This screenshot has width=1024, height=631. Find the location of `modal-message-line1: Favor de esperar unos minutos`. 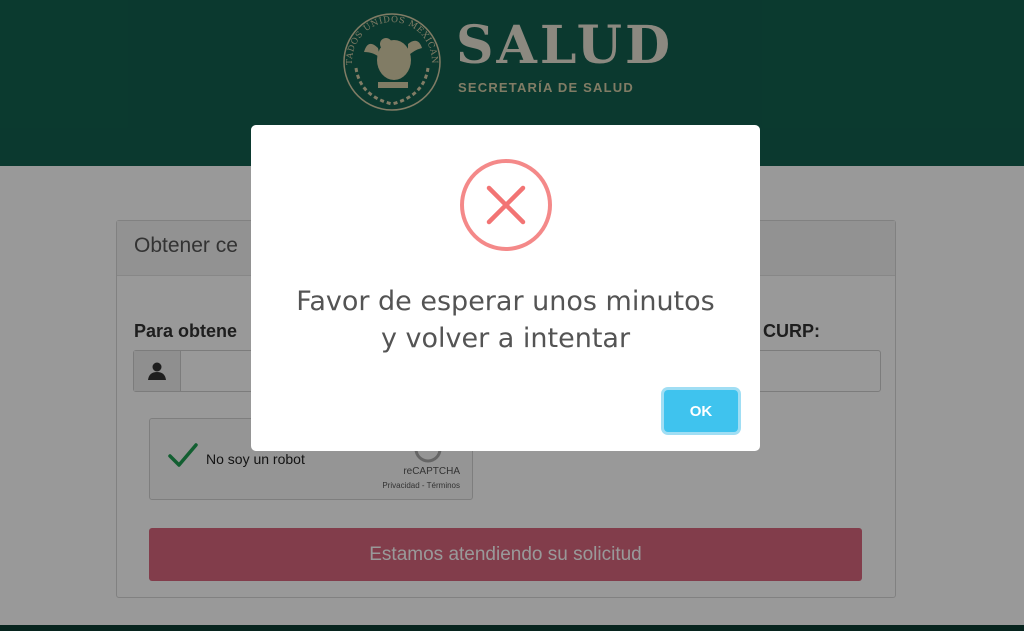

modal-message-line1: Favor de esperar unos minutos is located at coordinates (505, 301).